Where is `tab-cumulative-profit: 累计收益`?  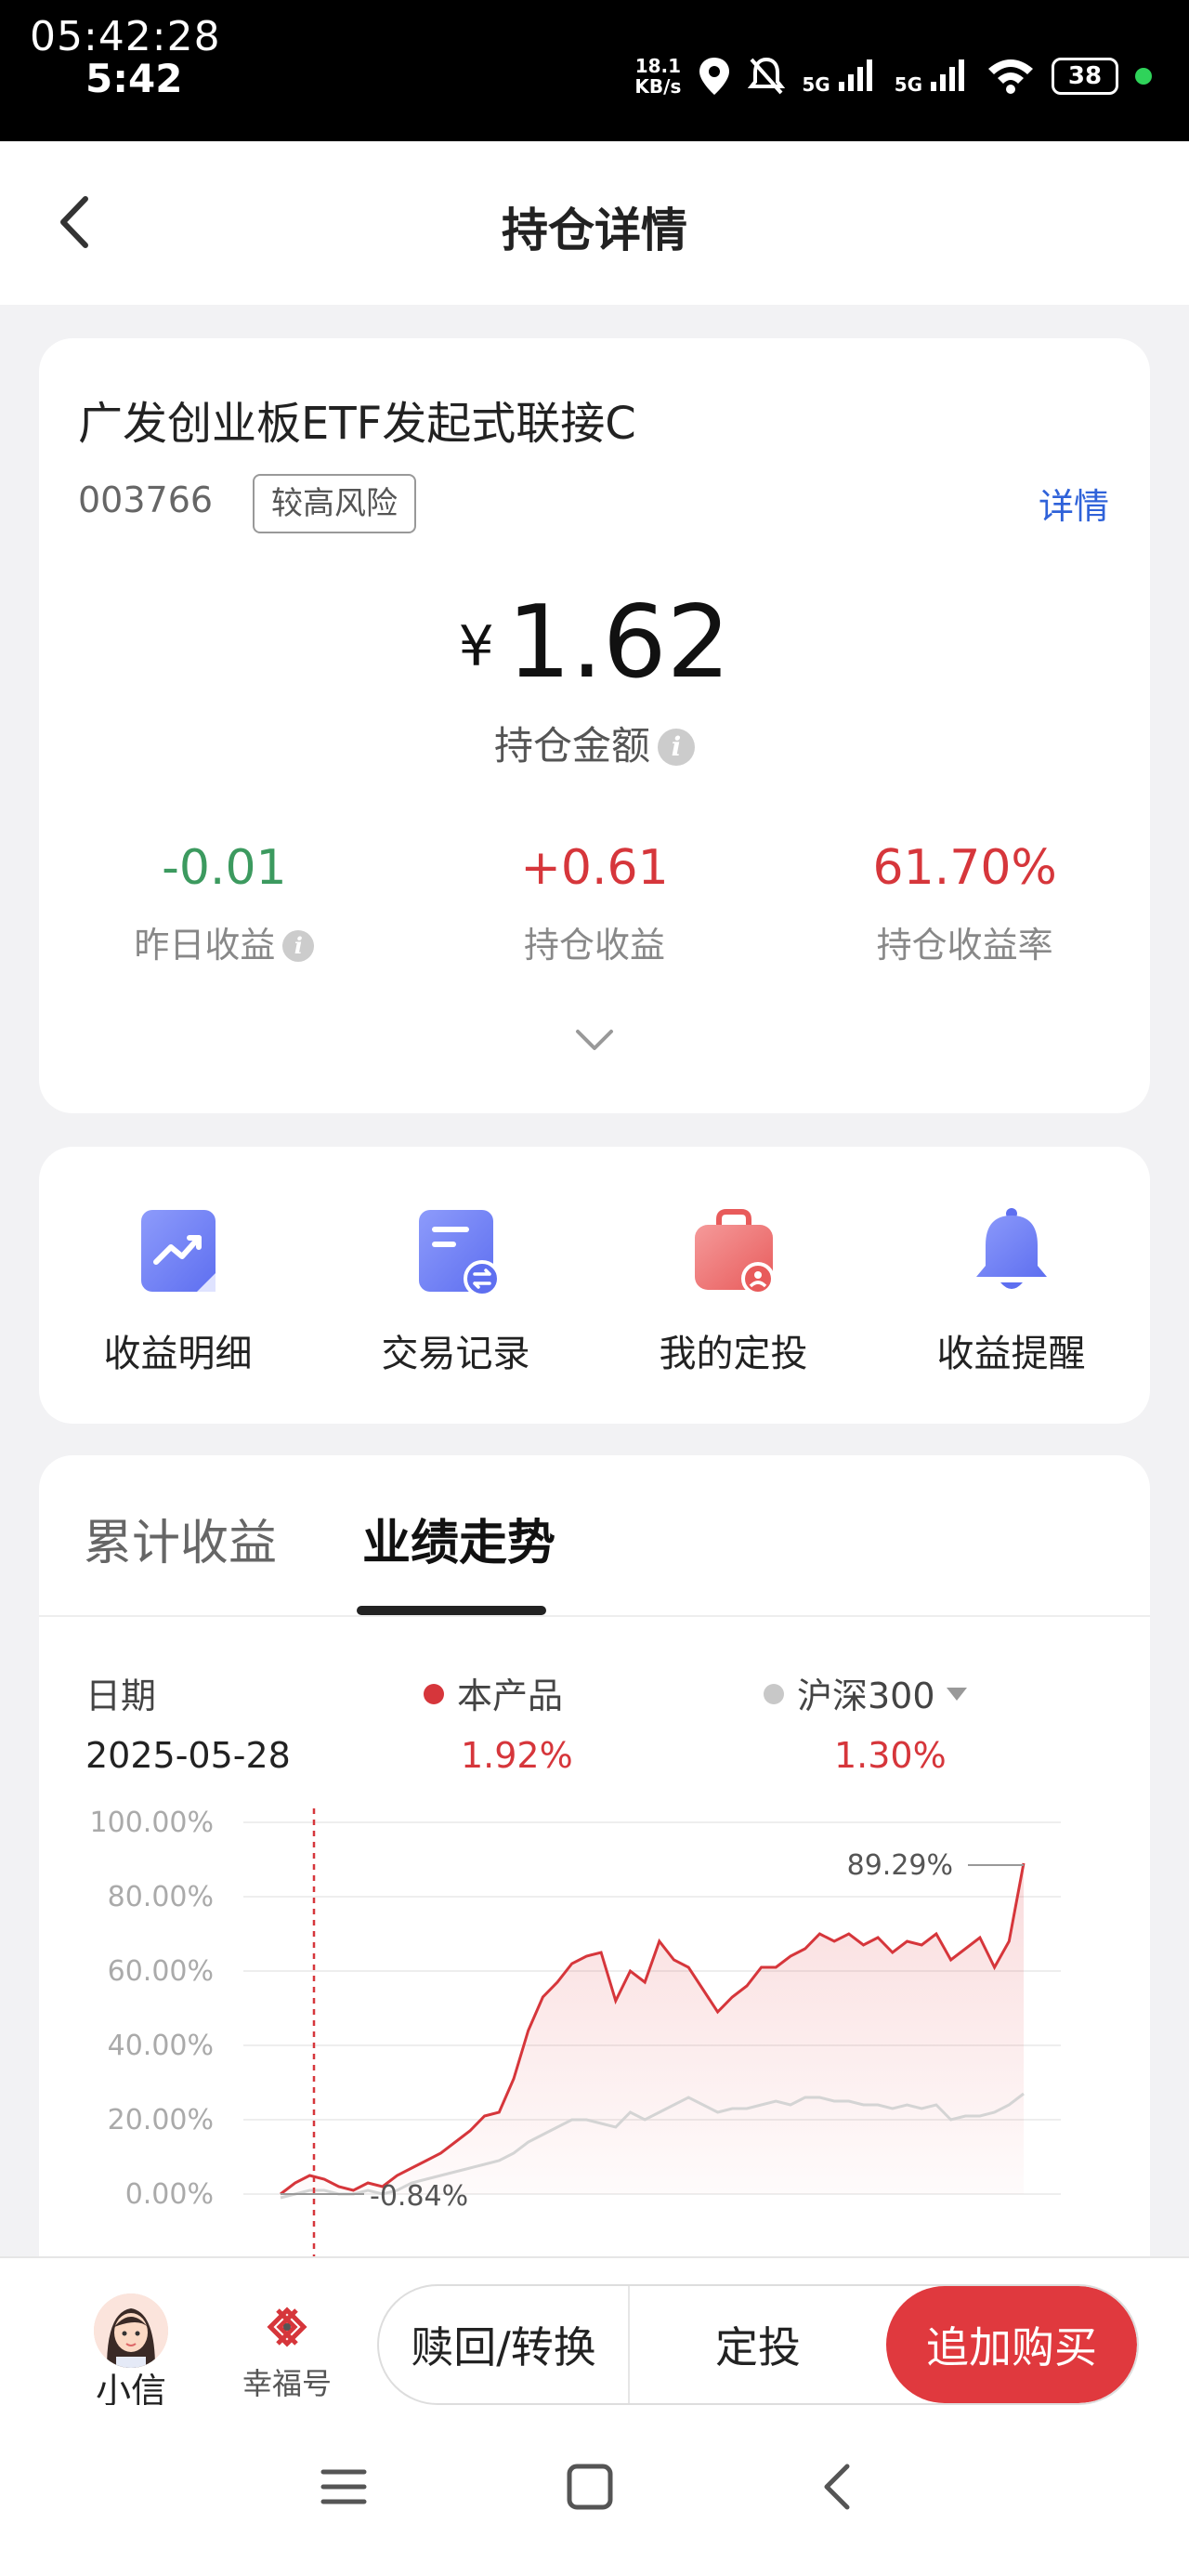 tab-cumulative-profit: 累计收益 is located at coordinates (180, 1538).